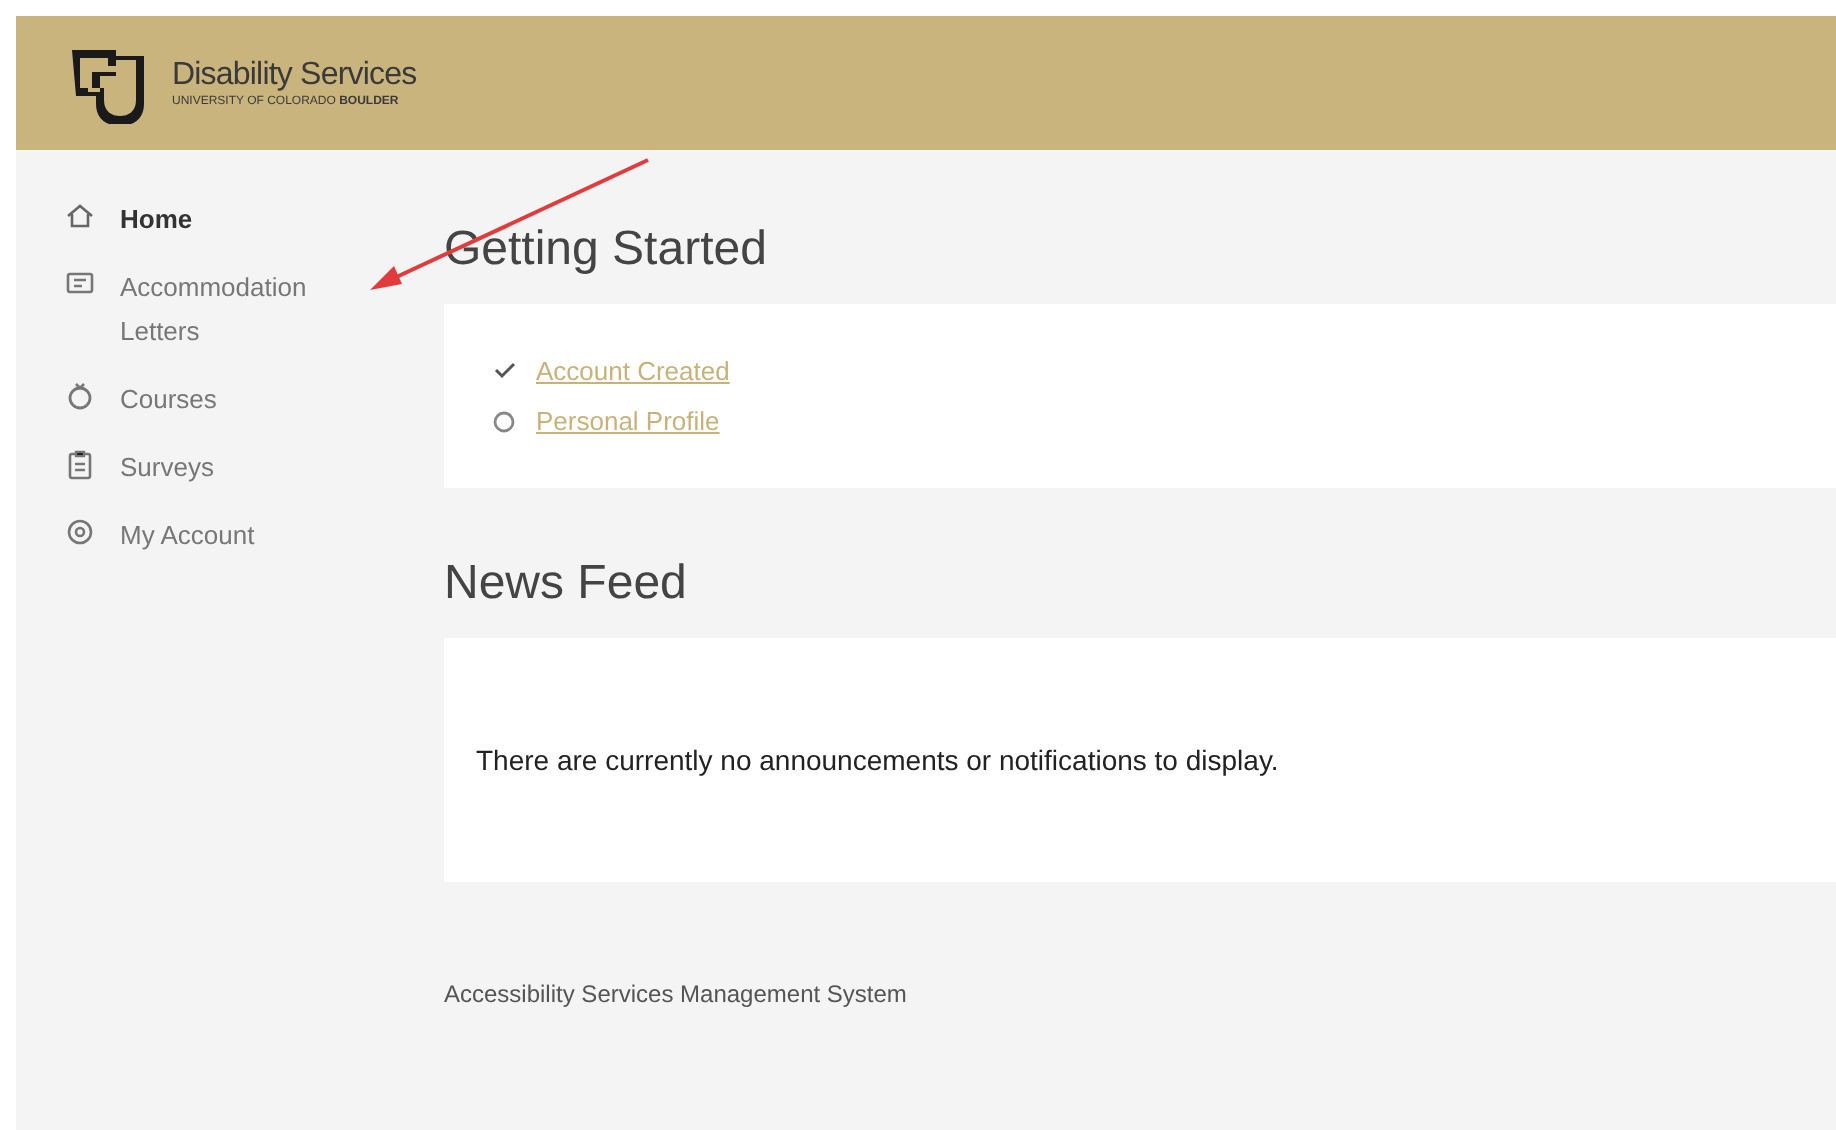  What do you see at coordinates (676, 995) in the screenshot?
I see `footer-text: Accessibility Services Management System` at bounding box center [676, 995].